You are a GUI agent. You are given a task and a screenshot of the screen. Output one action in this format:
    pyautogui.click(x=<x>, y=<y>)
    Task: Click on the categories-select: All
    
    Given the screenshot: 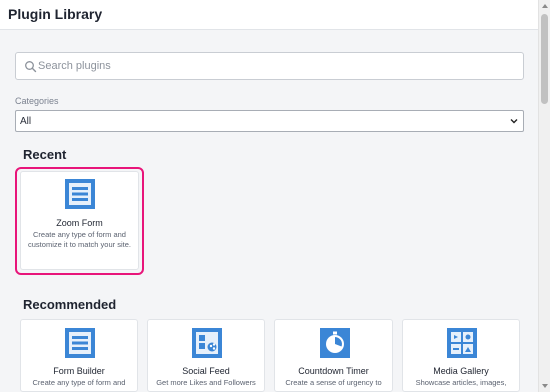 What is the action you would take?
    pyautogui.click(x=269, y=121)
    